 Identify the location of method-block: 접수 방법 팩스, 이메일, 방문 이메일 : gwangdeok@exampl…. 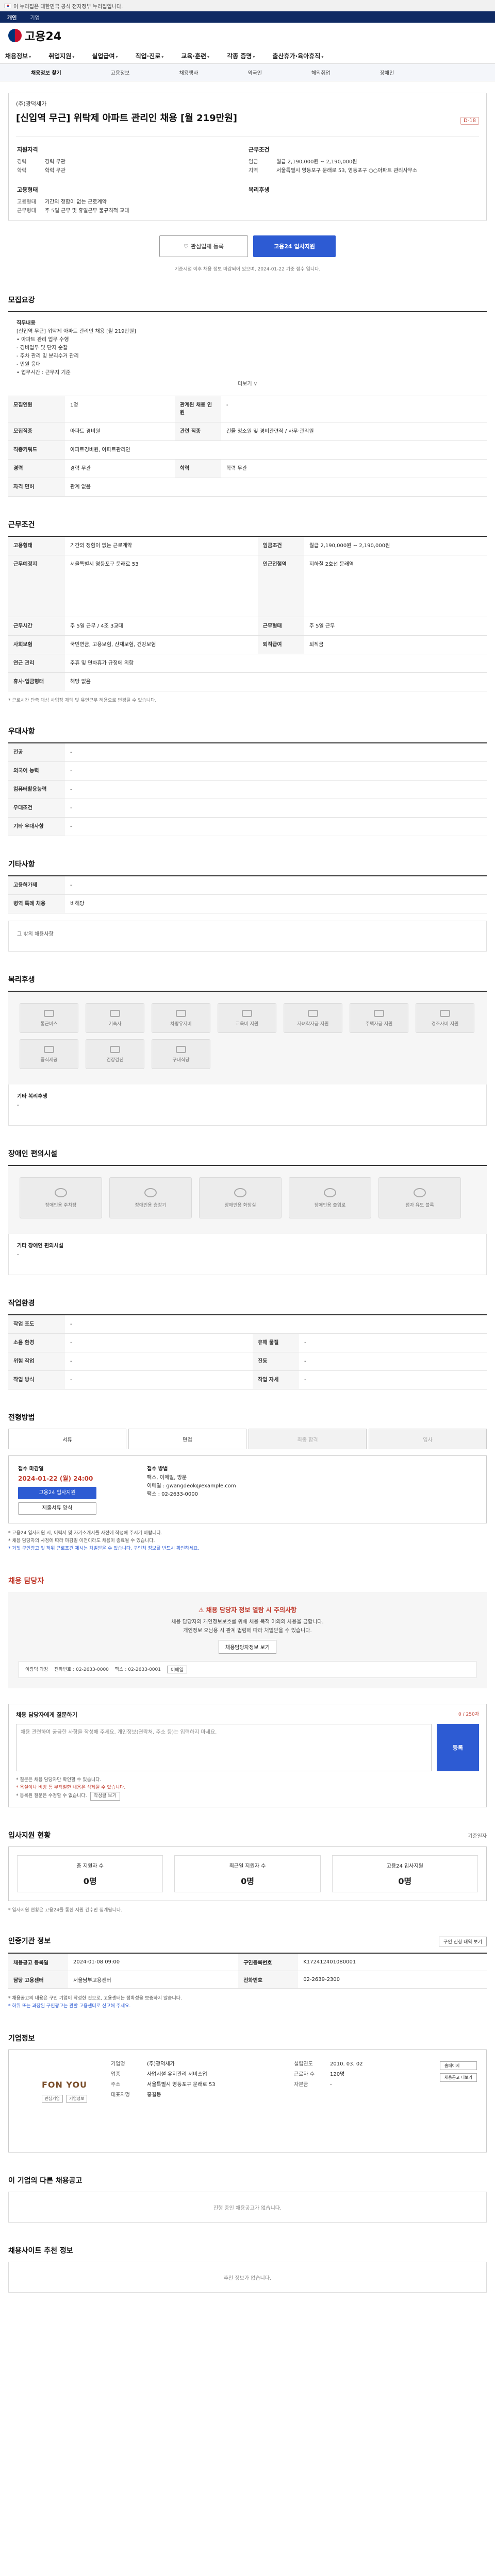
(312, 1489).